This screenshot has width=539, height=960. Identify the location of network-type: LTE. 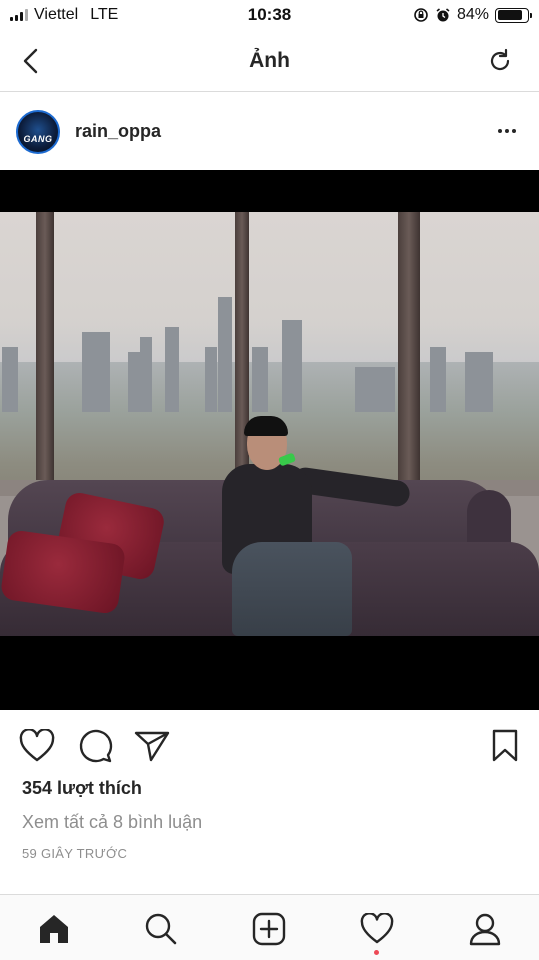
(104, 14).